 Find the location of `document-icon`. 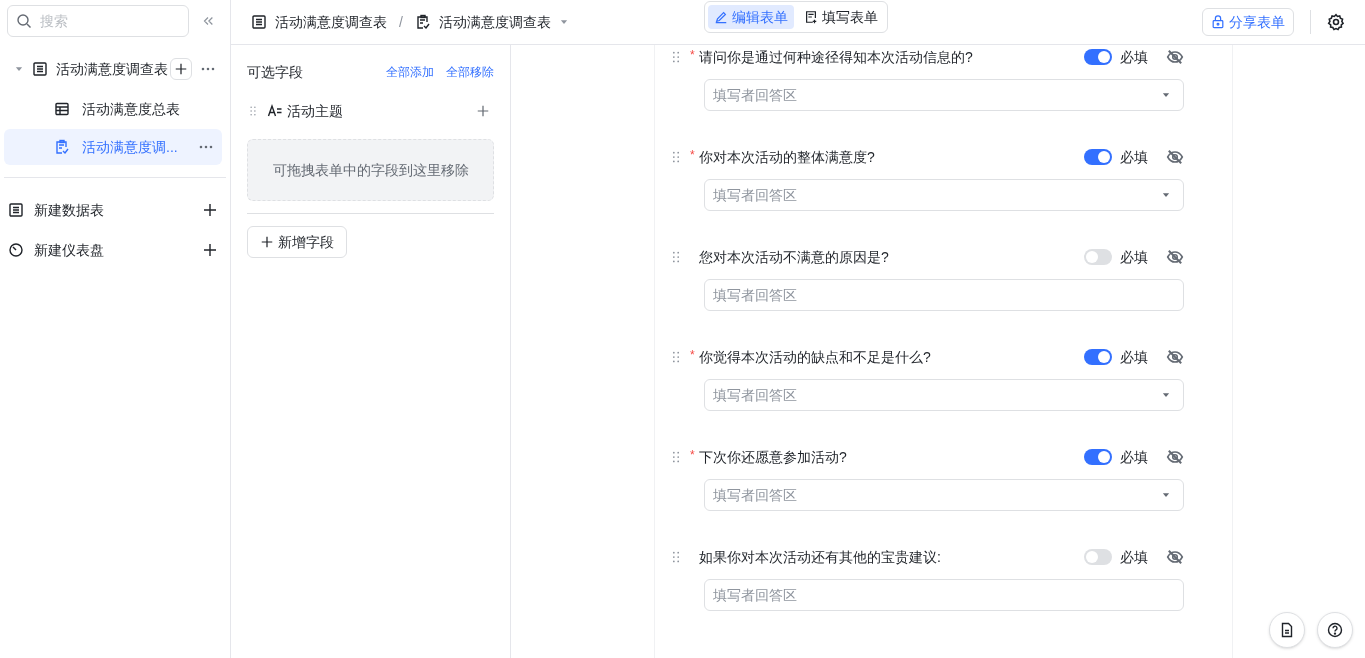

document-icon is located at coordinates (1287, 630).